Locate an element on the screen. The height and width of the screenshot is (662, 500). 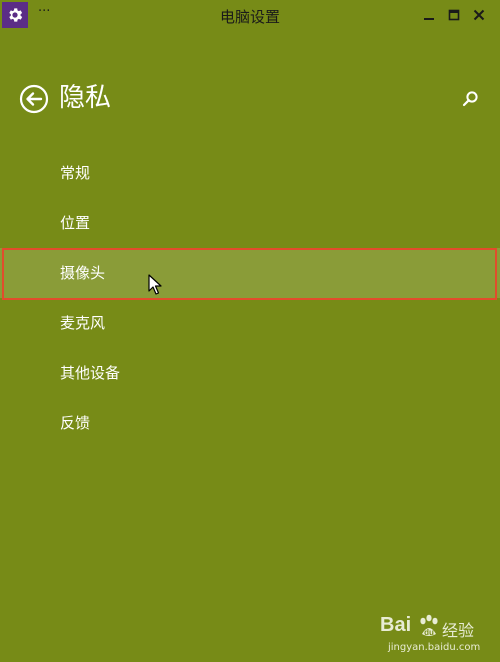
search-button is located at coordinates (470, 99).